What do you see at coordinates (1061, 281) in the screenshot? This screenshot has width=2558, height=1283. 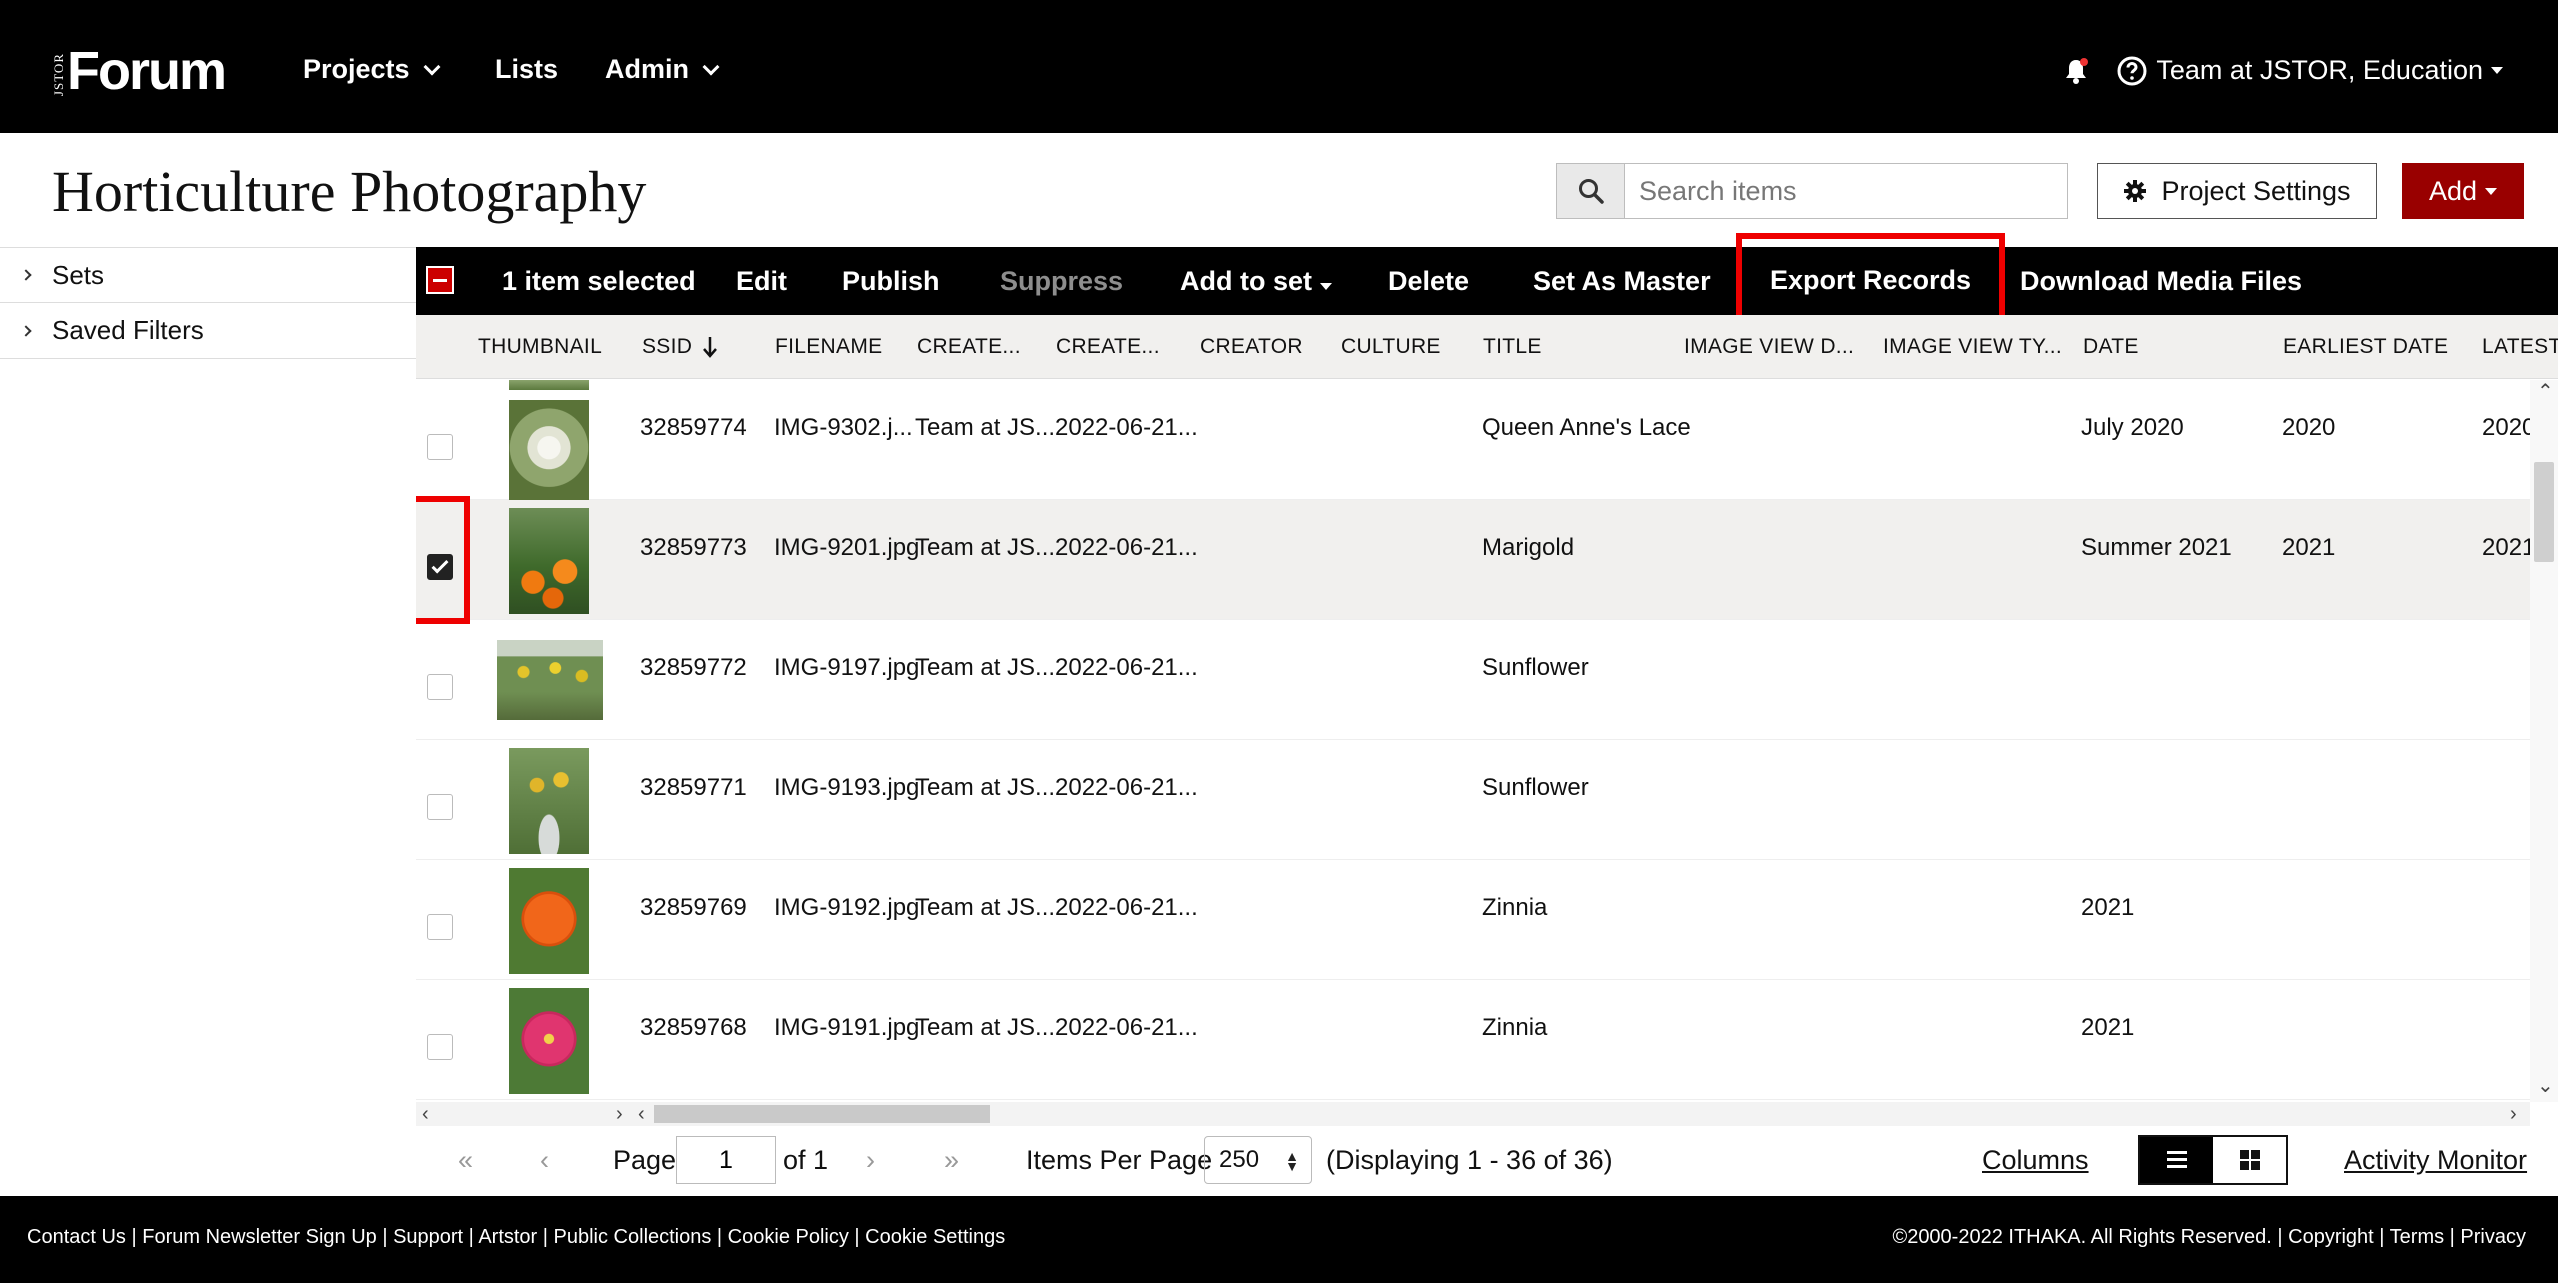 I see `suppress-button: Suppress` at bounding box center [1061, 281].